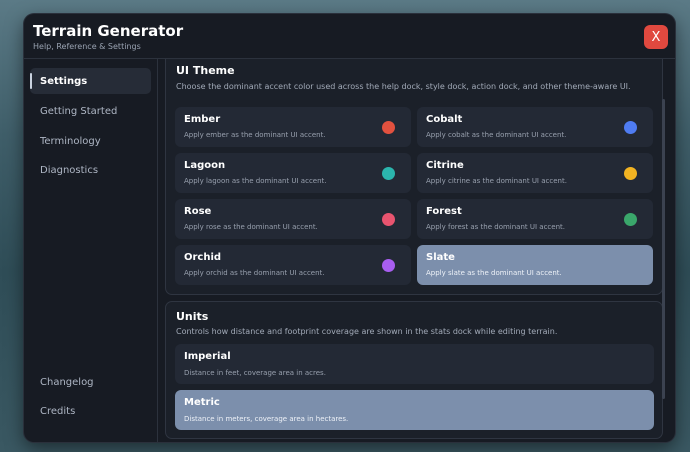 This screenshot has height=452, width=690. Describe the element at coordinates (203, 257) in the screenshot. I see `theme-name: Orchid` at that location.